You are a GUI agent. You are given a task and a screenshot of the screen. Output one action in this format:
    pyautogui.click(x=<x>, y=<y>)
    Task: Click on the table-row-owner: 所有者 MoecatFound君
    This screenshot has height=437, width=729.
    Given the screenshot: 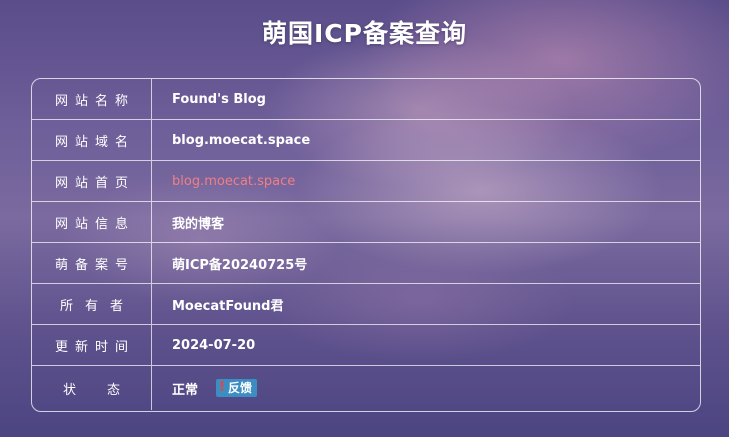 What is the action you would take?
    pyautogui.click(x=366, y=304)
    